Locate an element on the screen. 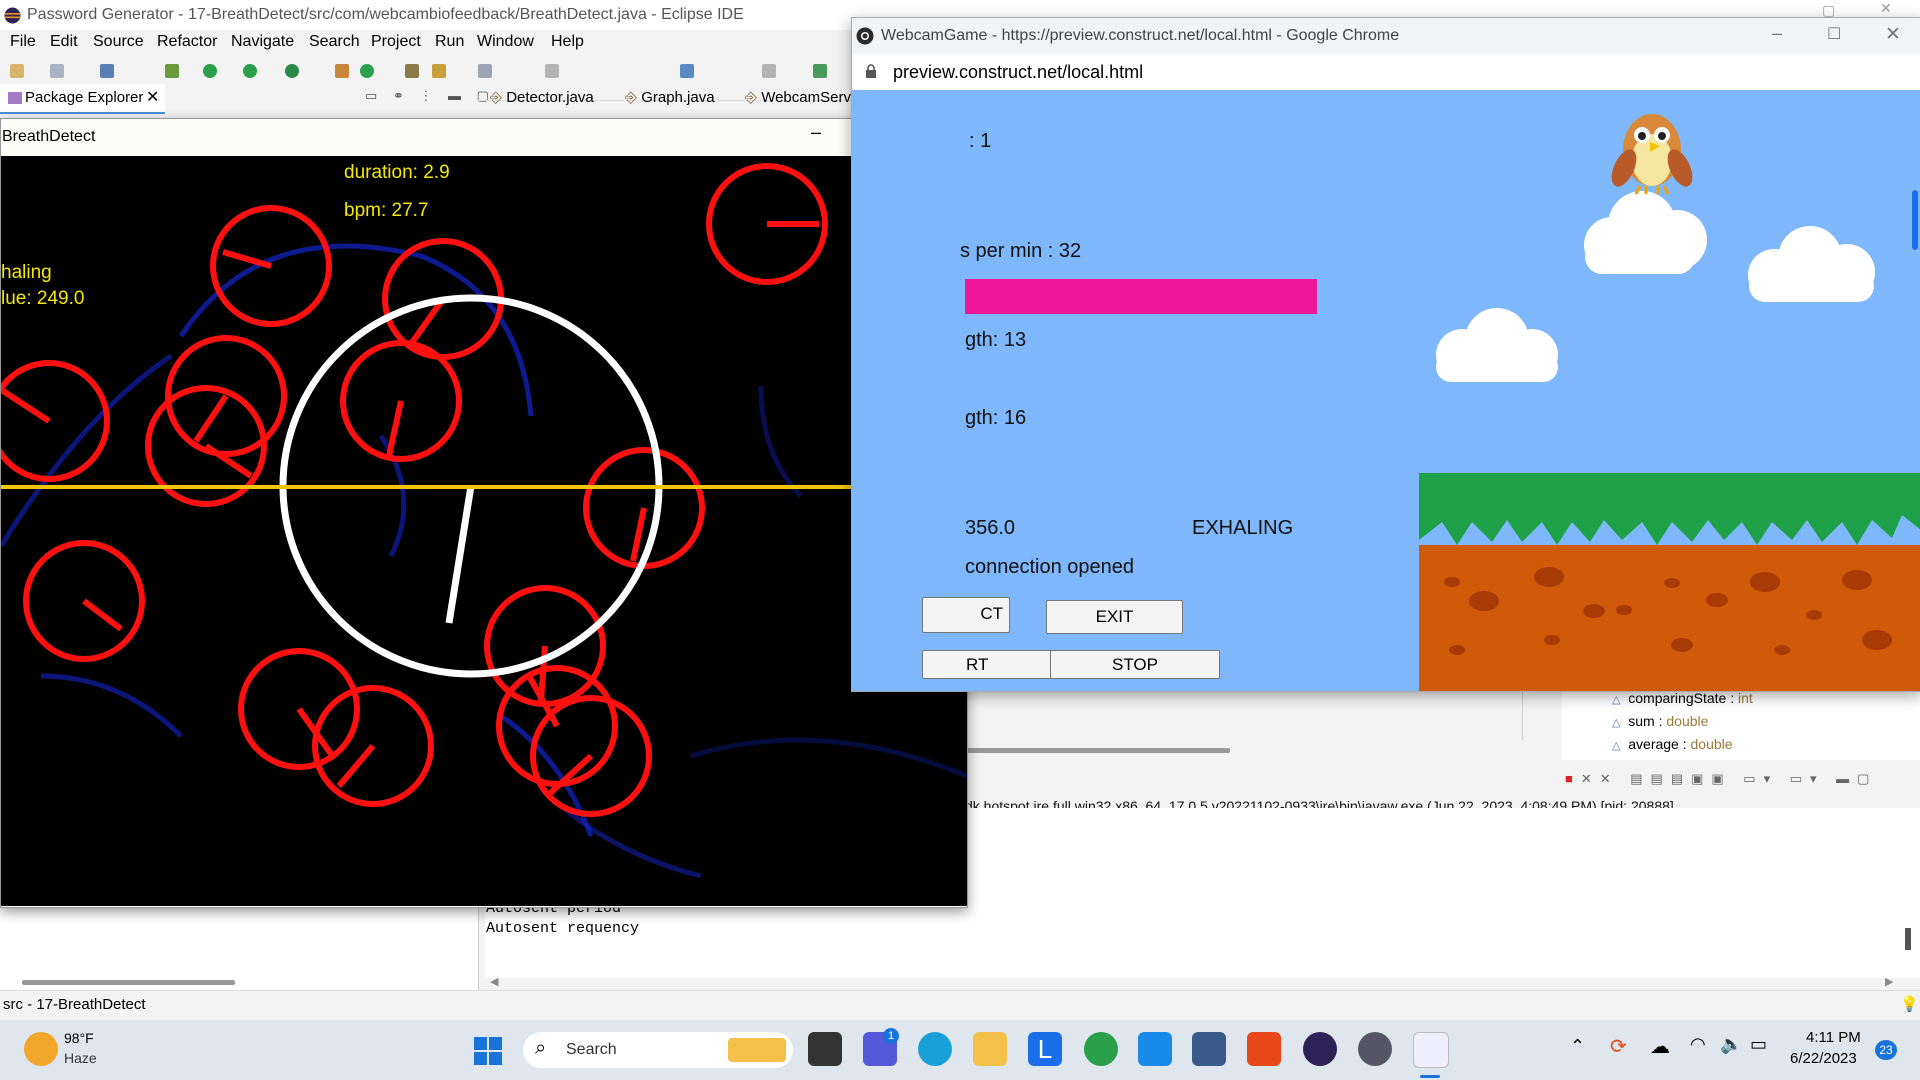 This screenshot has width=1920, height=1080. close-icon: ✕ is located at coordinates (1893, 34).